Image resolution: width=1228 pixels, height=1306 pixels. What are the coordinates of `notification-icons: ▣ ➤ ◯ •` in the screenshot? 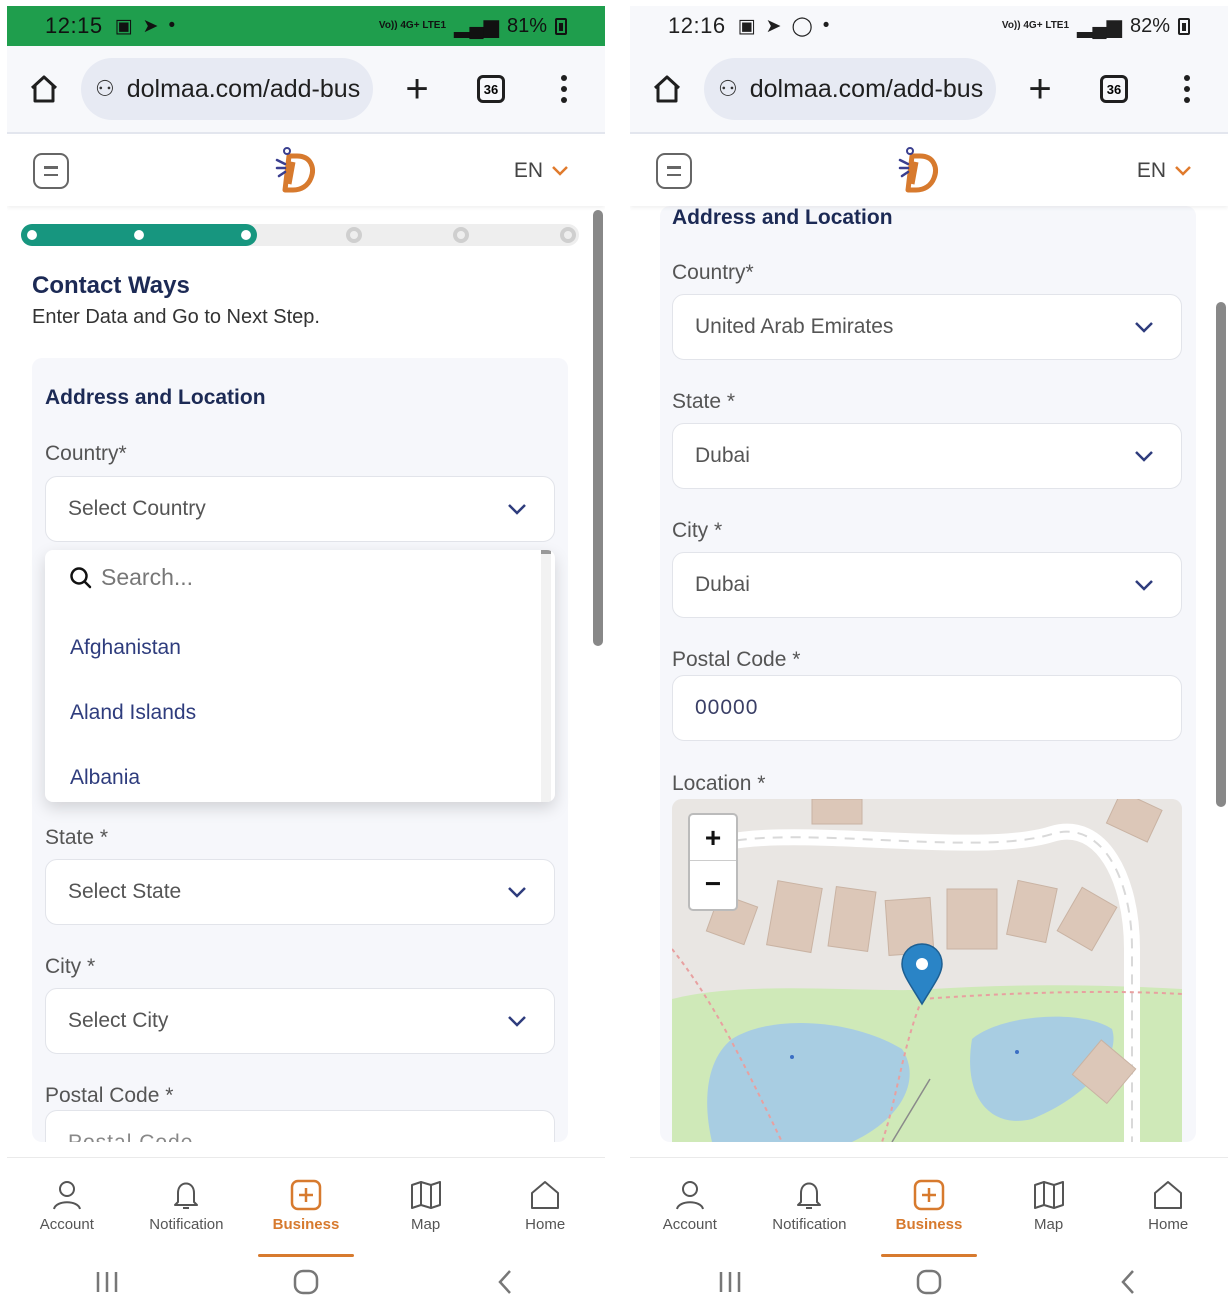 It's located at (784, 26).